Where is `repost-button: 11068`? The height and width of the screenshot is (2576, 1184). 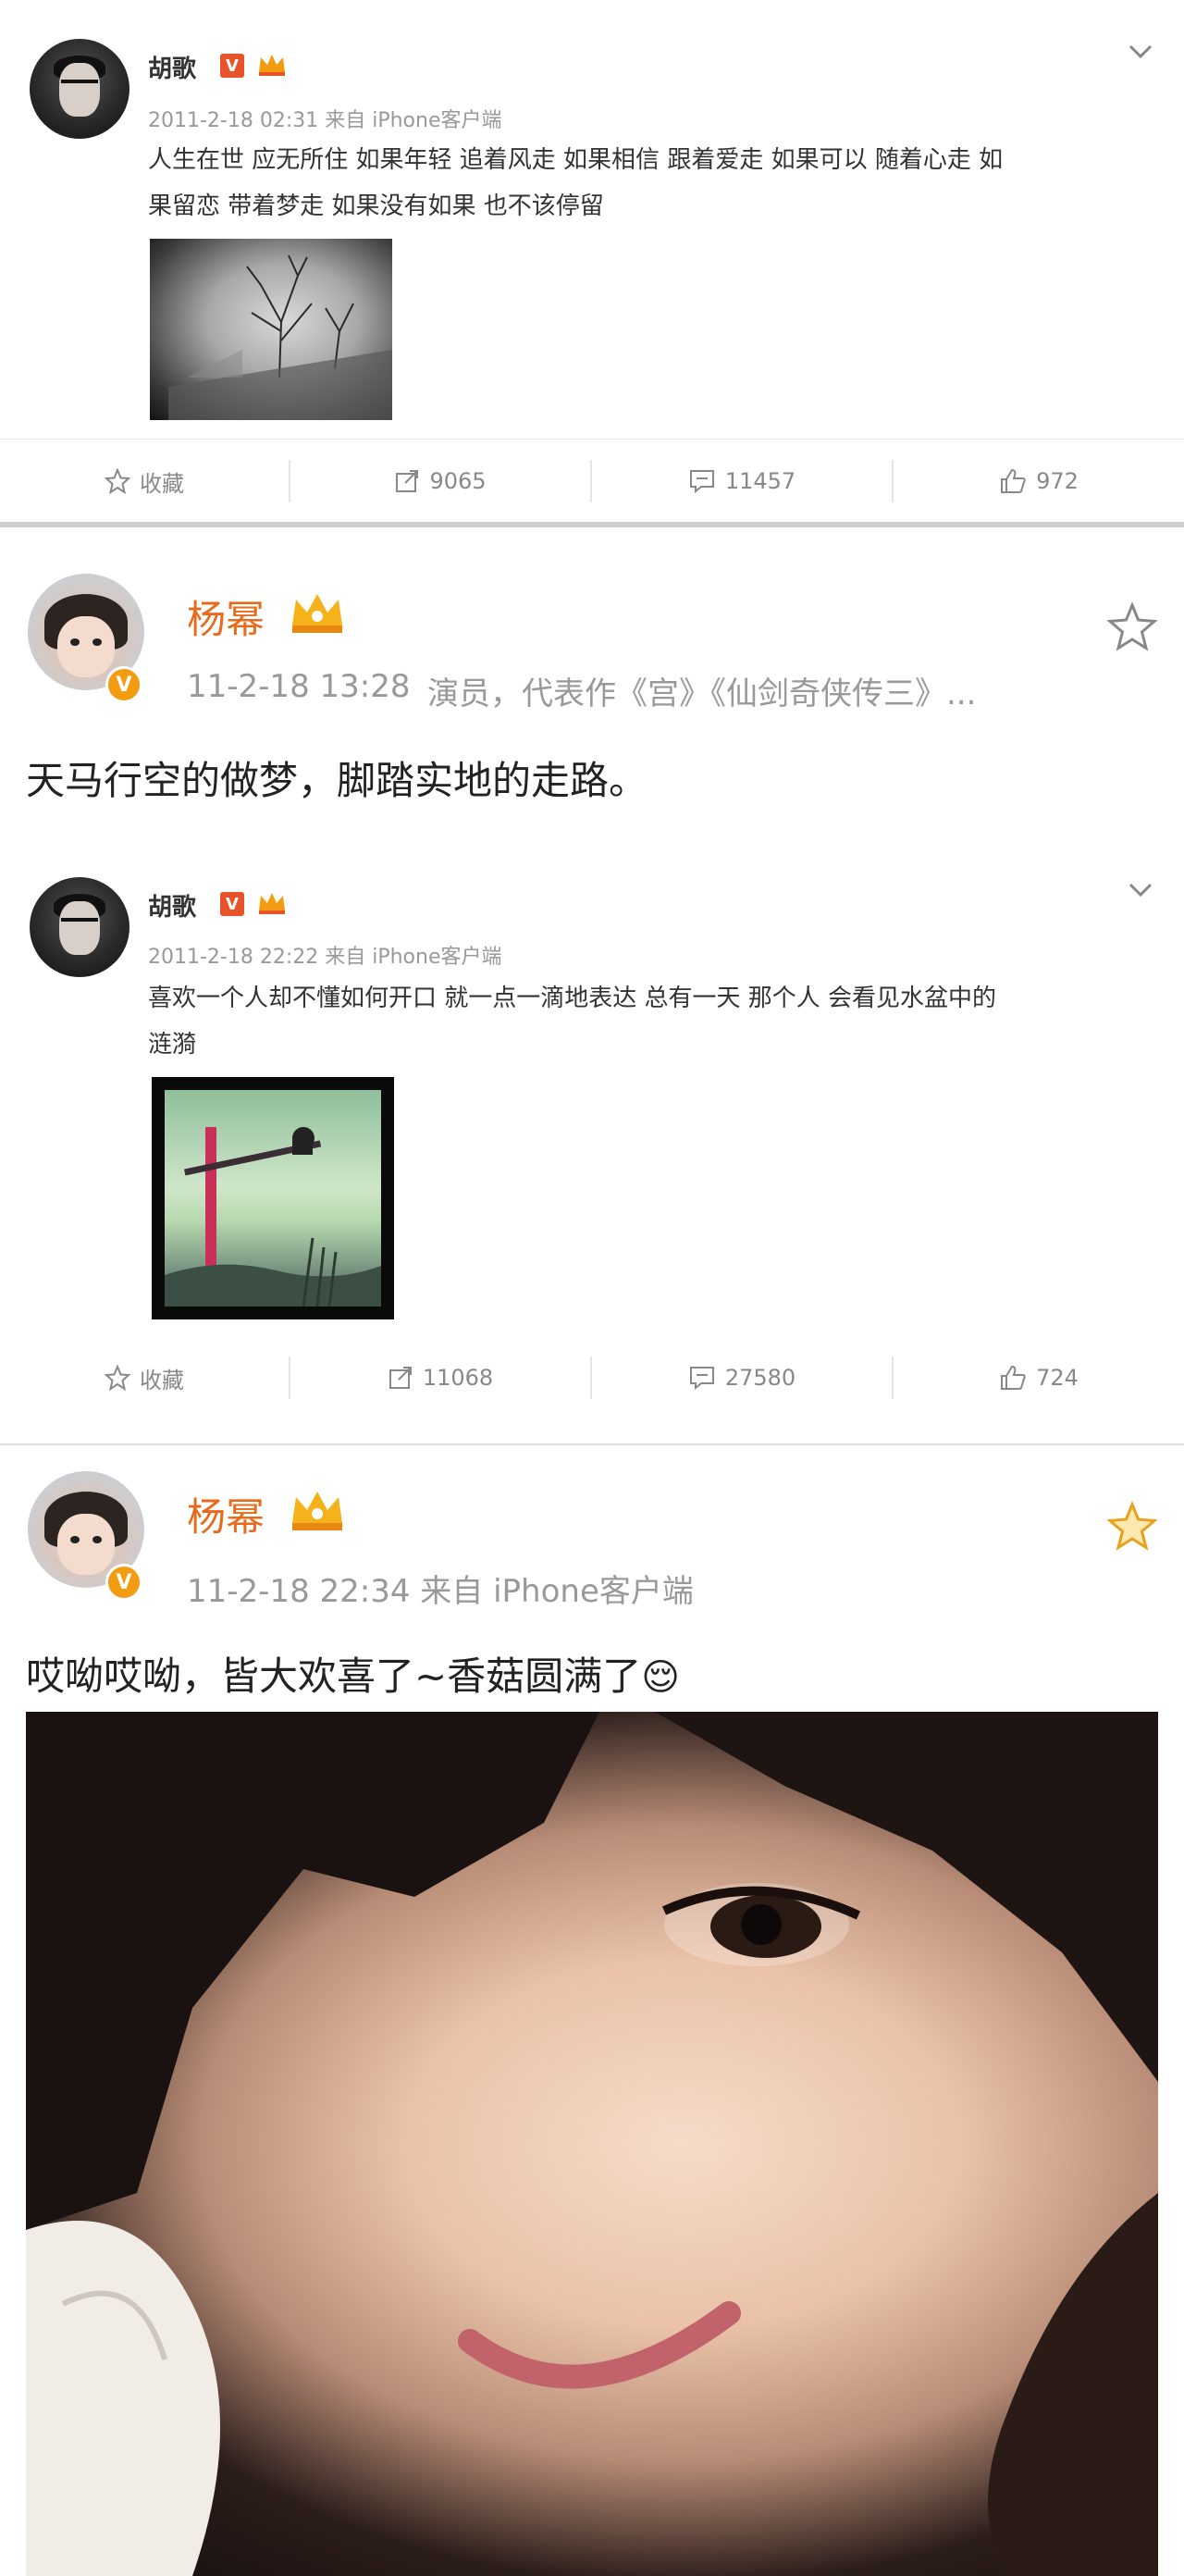 repost-button: 11068 is located at coordinates (440, 1377).